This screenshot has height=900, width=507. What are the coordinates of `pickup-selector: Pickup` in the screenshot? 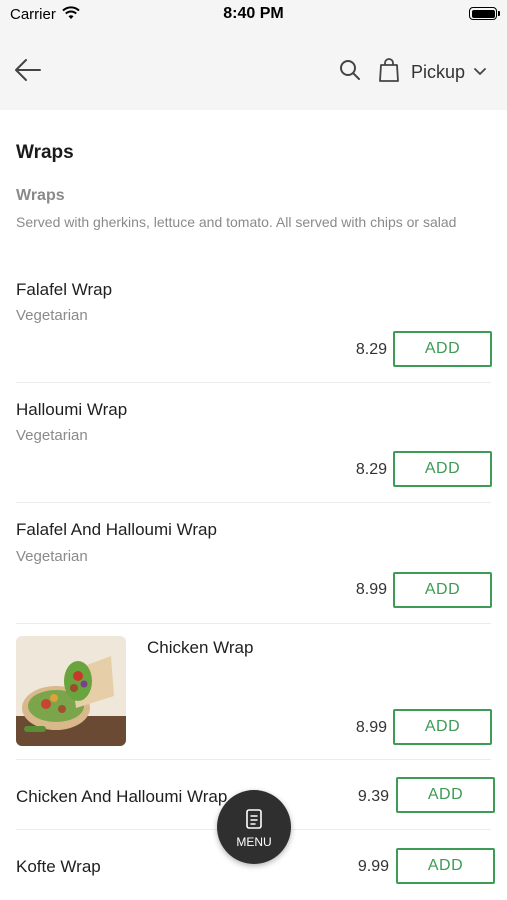 It's located at (449, 72).